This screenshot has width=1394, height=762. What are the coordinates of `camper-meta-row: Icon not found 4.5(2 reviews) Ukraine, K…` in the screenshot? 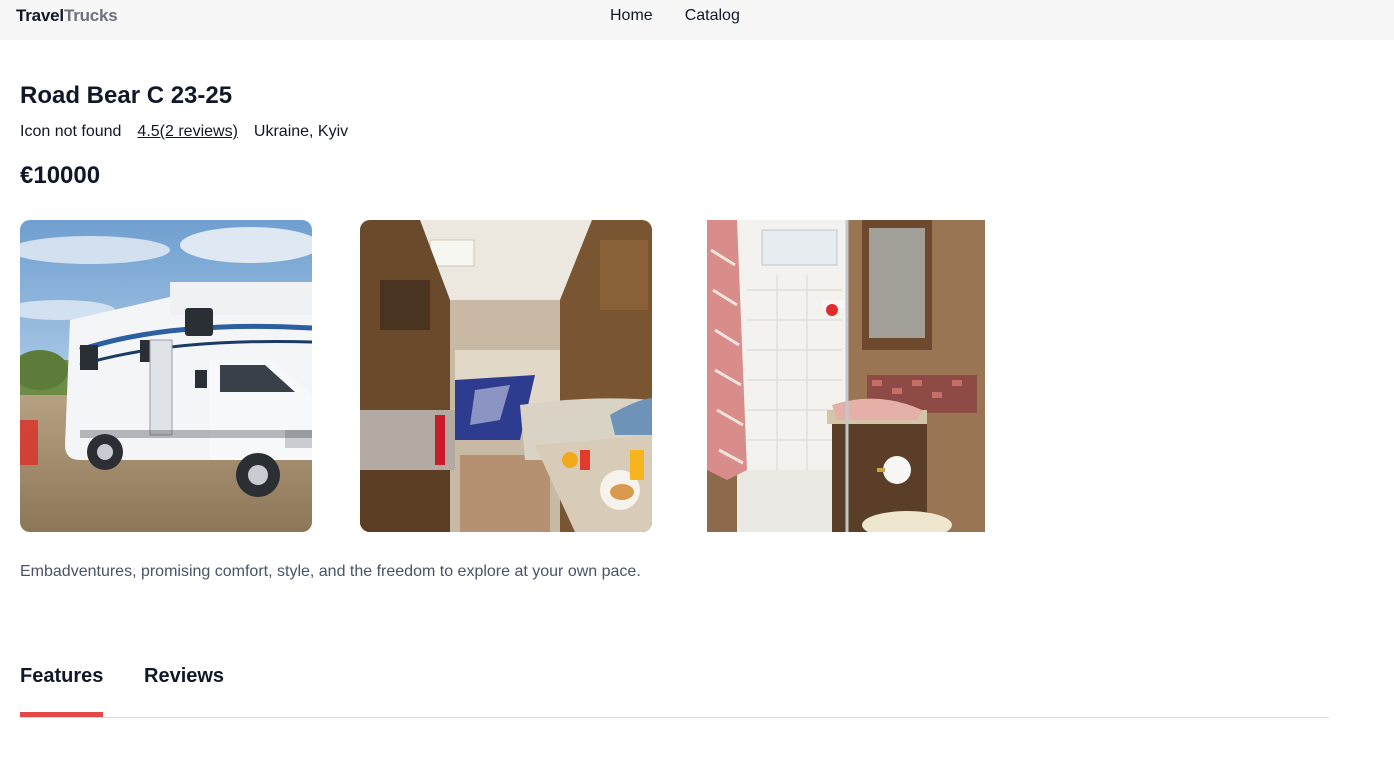 It's located at (184, 132).